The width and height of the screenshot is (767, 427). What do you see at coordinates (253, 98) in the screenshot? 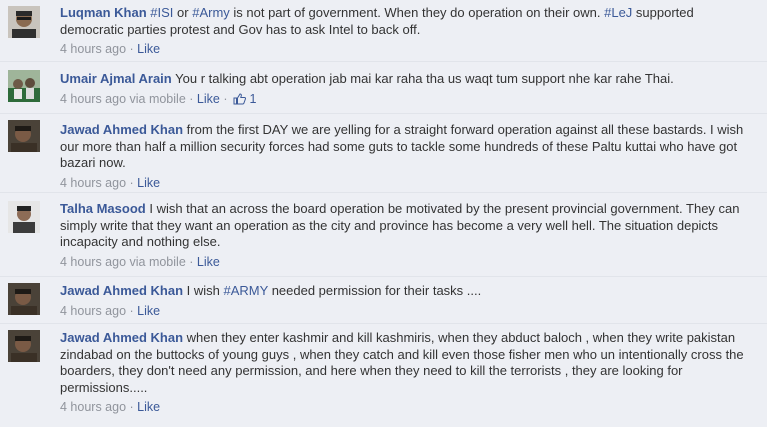
I see `like-count-value: 1` at bounding box center [253, 98].